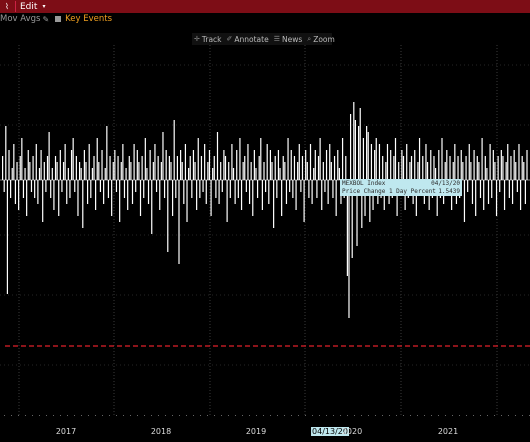  Describe the element at coordinates (292, 39) in the screenshot. I see `news-label: News` at that location.